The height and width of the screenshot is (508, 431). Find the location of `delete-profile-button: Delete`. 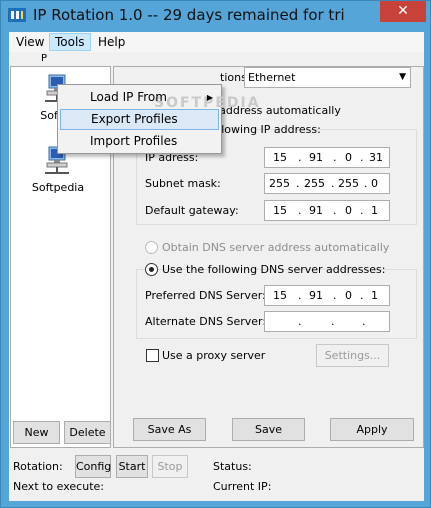

delete-profile-button: Delete is located at coordinates (87, 432).